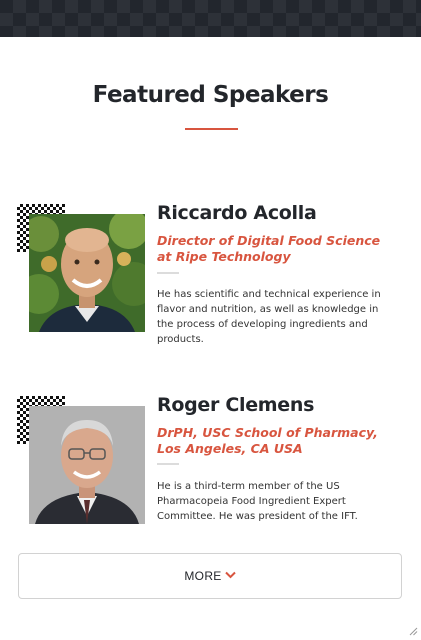 The image size is (421, 640). What do you see at coordinates (413, 628) in the screenshot?
I see `resize-handle-icon` at bounding box center [413, 628].